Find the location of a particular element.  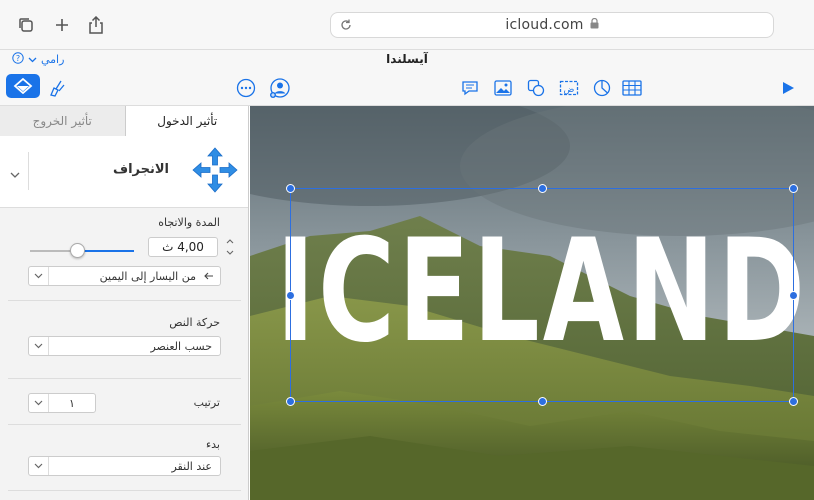

resize-handle-bottom-right is located at coordinates (793, 401).